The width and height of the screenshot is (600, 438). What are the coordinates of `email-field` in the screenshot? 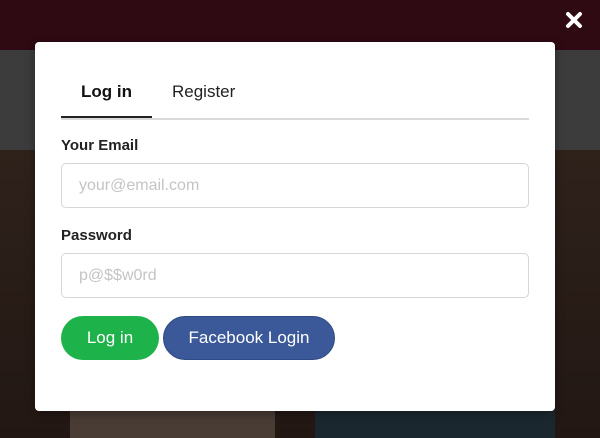 It's located at (295, 185).